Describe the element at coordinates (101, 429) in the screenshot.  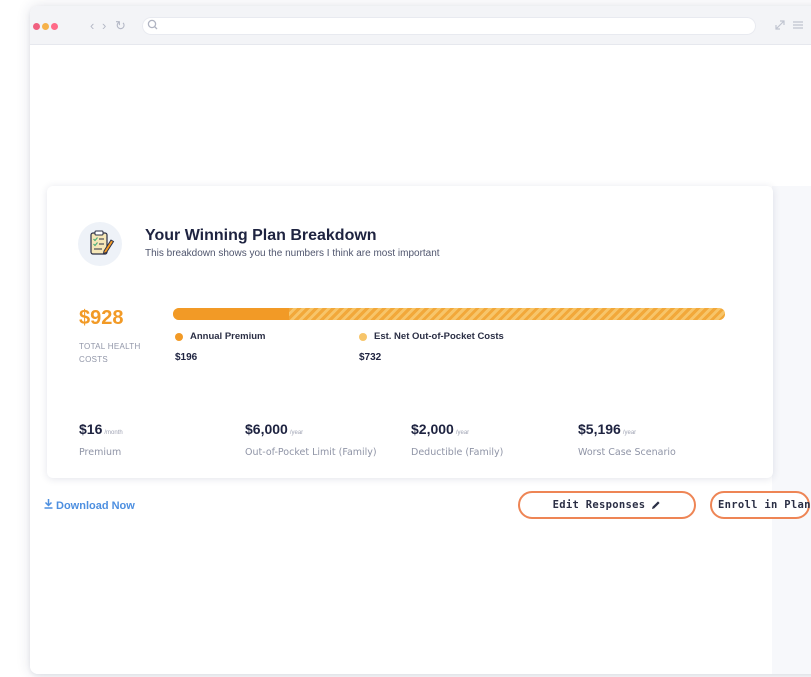
I see `stat-premium-amount: $16/month` at that location.